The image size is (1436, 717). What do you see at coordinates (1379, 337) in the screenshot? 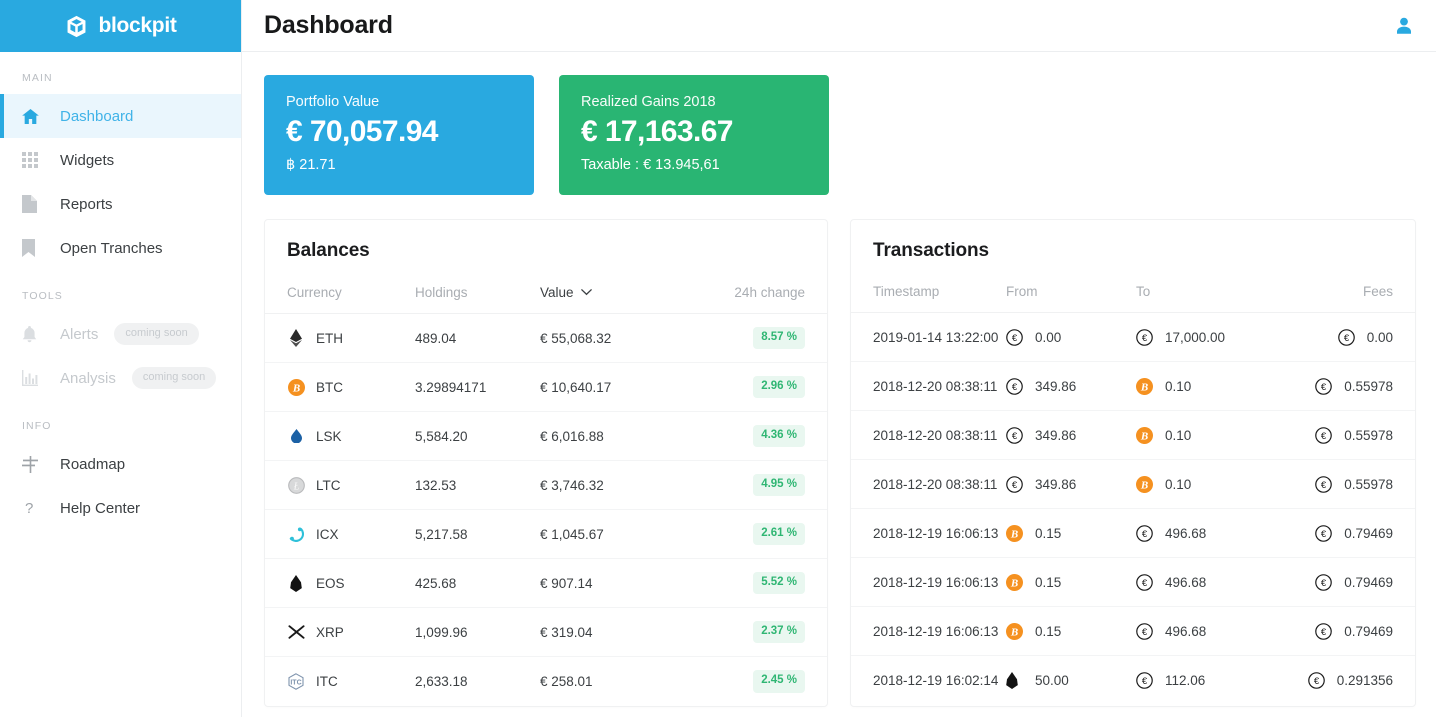
I see `amount: 0.00` at bounding box center [1379, 337].